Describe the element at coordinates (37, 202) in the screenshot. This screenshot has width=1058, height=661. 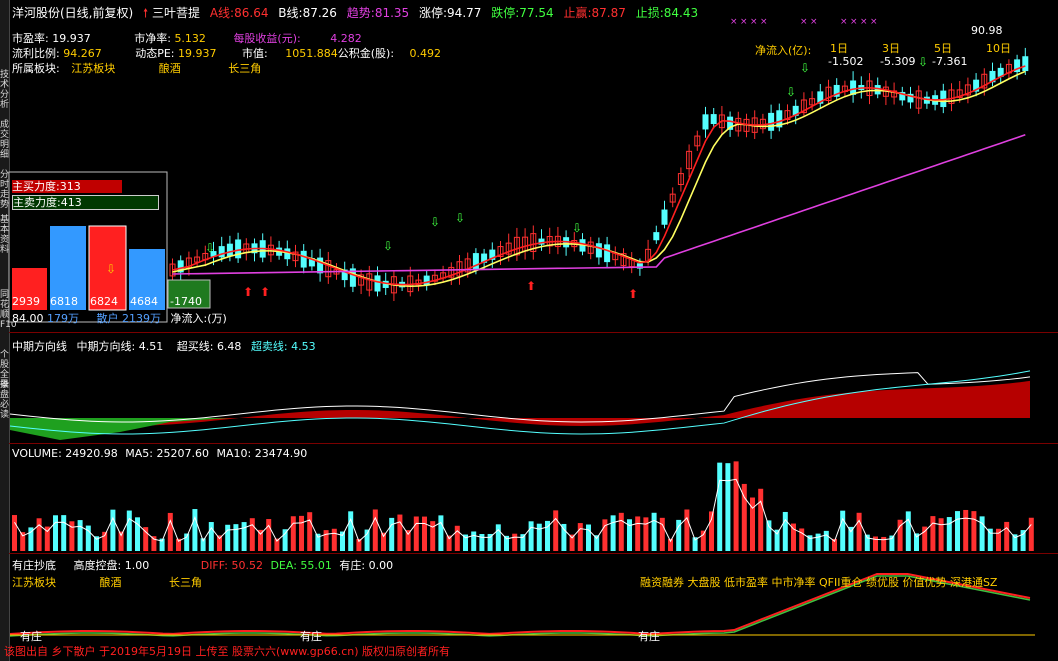
I see `sell-force-label: 主卖力度:` at that location.